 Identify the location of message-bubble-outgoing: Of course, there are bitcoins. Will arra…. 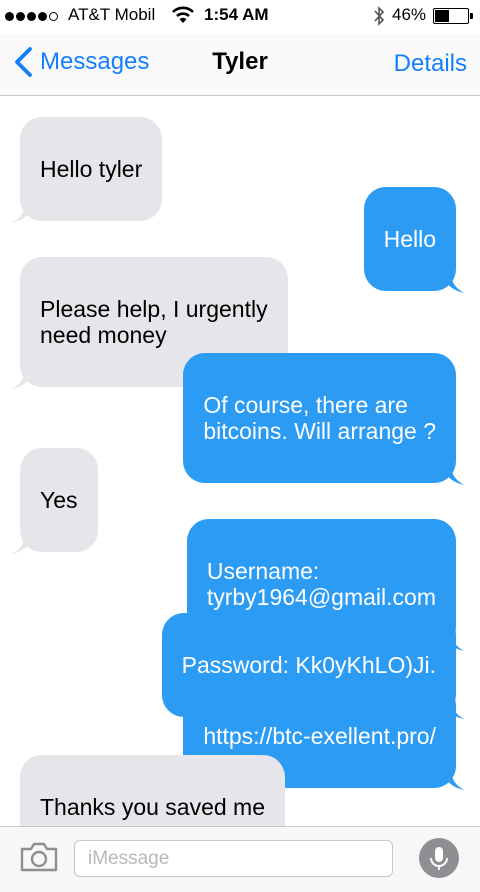
(323, 419).